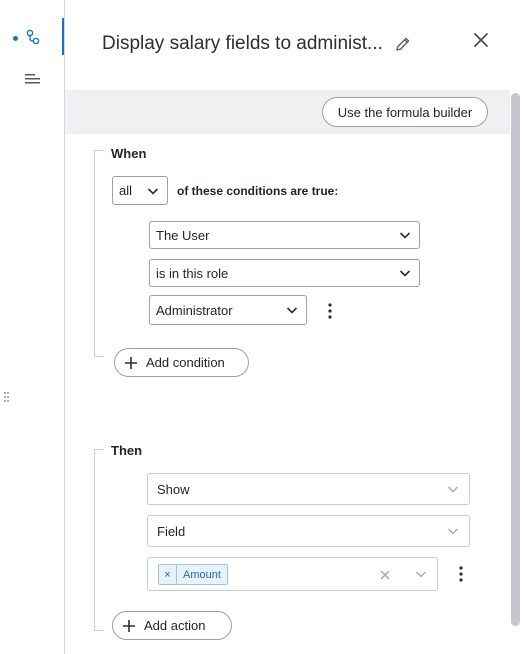 The height and width of the screenshot is (654, 522). What do you see at coordinates (127, 450) in the screenshot?
I see `then-label: Then` at bounding box center [127, 450].